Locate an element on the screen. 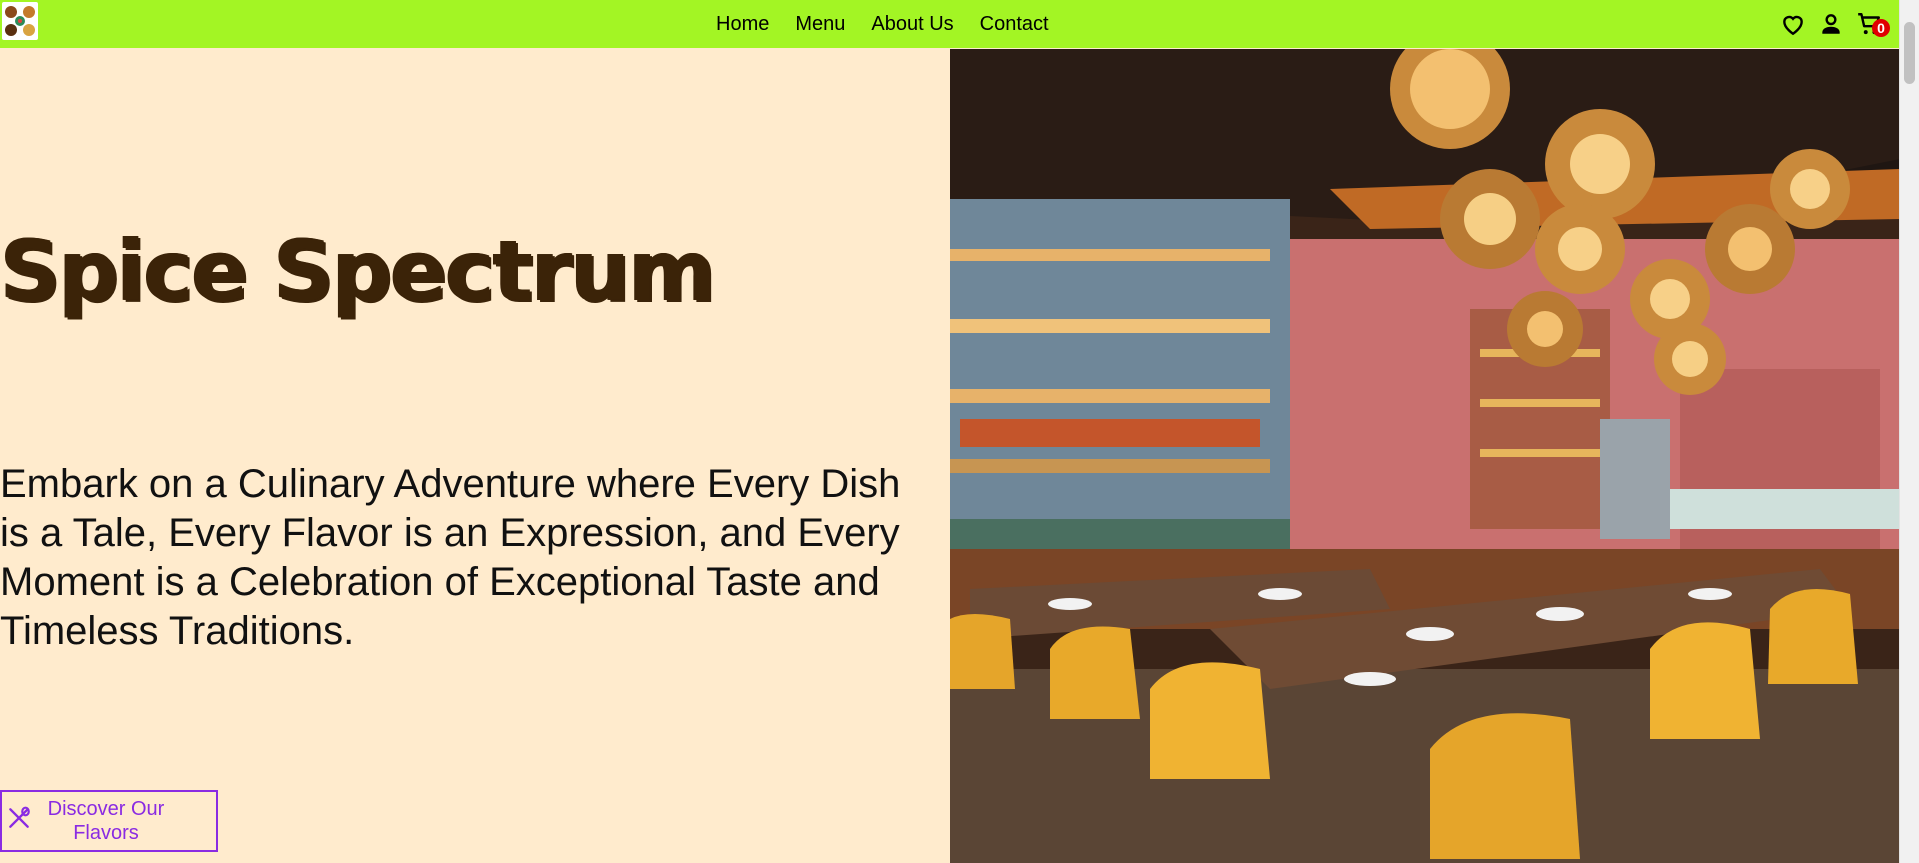 Image resolution: width=1919 pixels, height=863 pixels. main-nav-links: Home Menu About Us Contact is located at coordinates (895, 24).